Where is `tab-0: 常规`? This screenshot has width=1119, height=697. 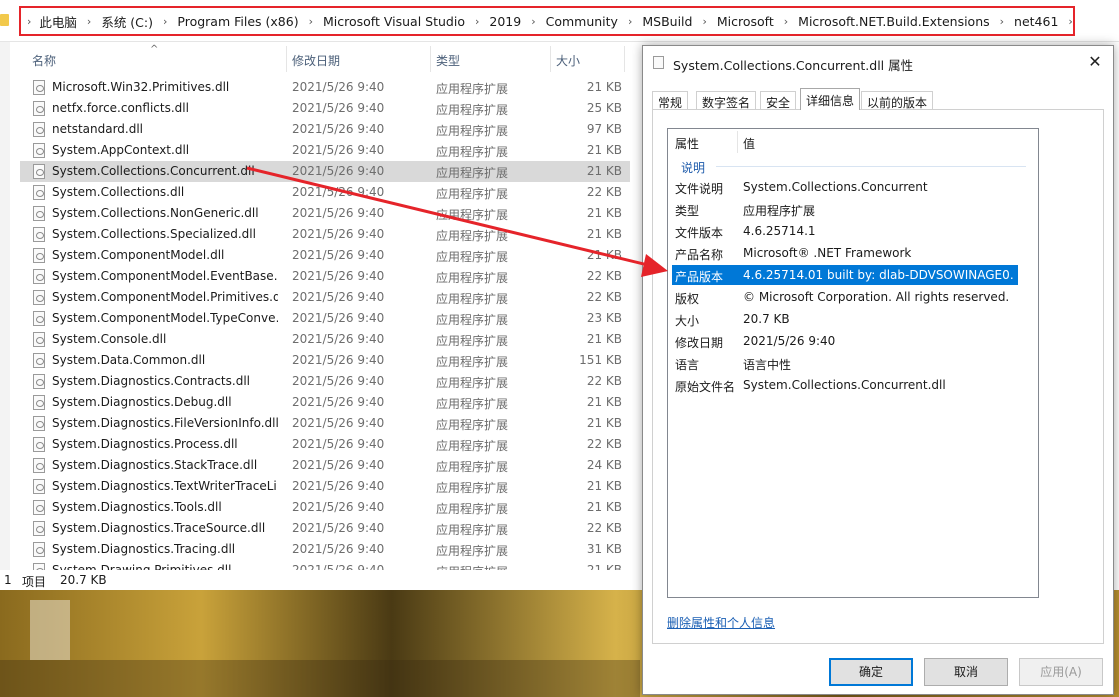 tab-0: 常规 is located at coordinates (670, 100).